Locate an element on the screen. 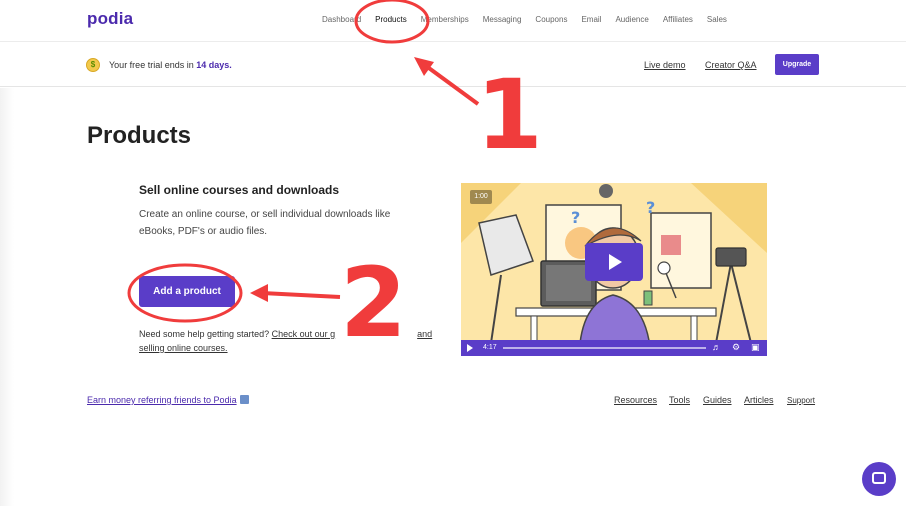 This screenshot has width=906, height=506. footer-resources-link: Resources is located at coordinates (635, 400).